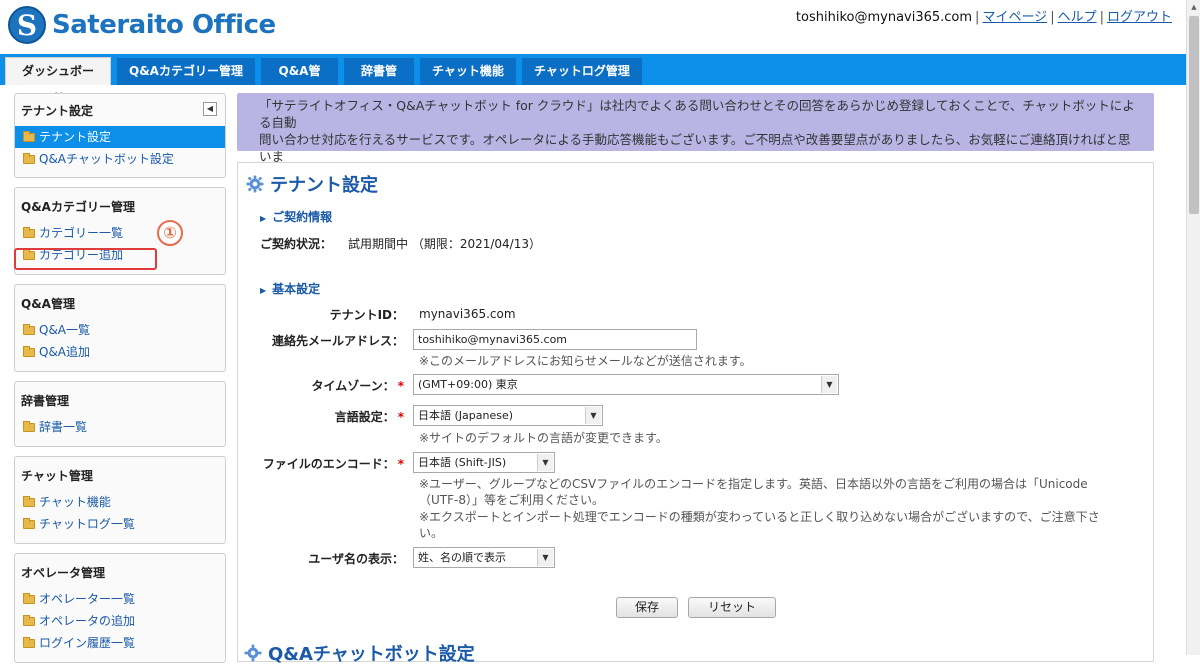 The width and height of the screenshot is (1200, 672). I want to click on tenant-id-value: mynavi365.com, so click(467, 314).